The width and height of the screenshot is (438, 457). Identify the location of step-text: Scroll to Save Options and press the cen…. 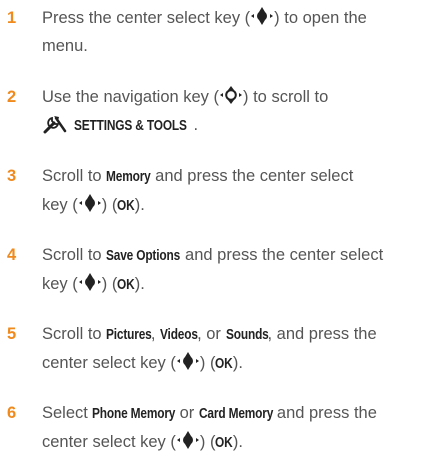
(236, 270).